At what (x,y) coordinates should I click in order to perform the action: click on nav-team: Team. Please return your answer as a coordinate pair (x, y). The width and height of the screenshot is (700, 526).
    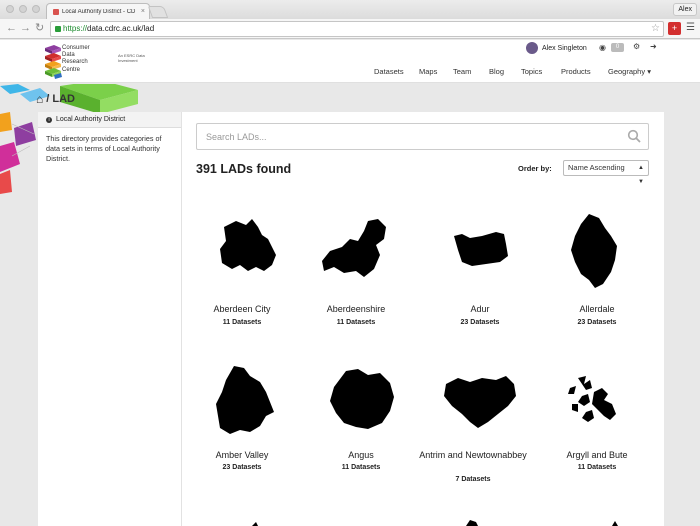
    Looking at the image, I should click on (462, 71).